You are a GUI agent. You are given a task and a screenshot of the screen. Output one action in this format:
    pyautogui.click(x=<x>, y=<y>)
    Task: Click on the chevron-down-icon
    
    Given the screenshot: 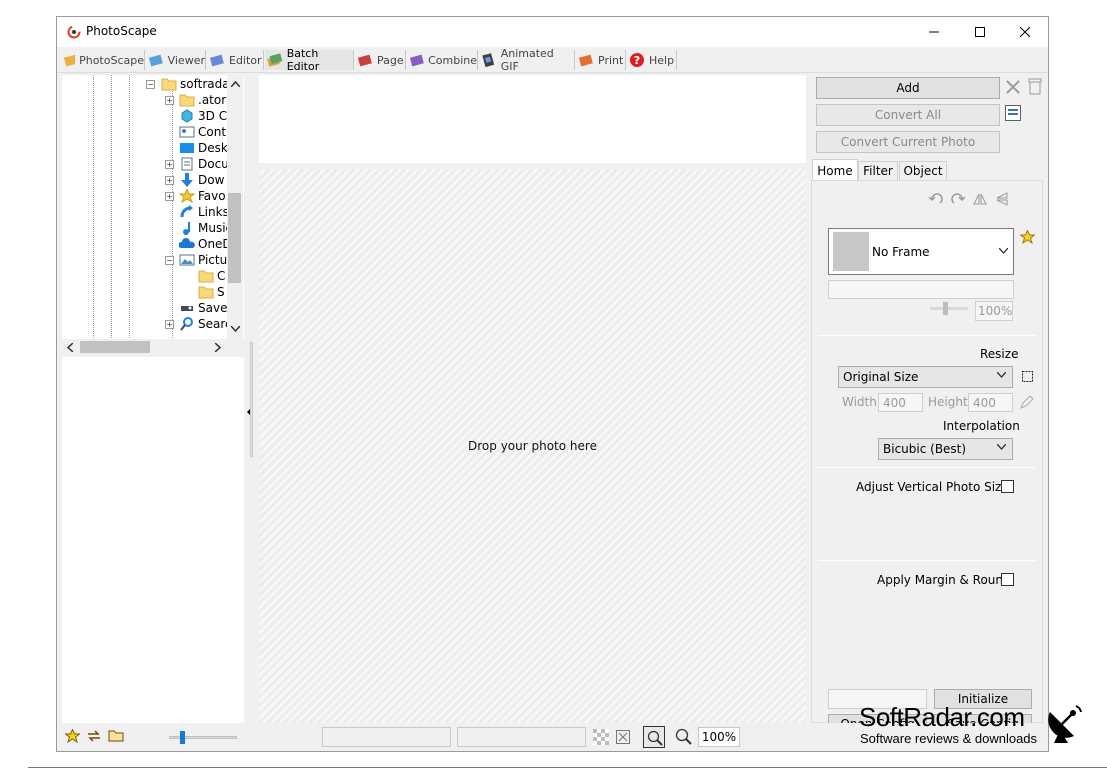 What is the action you would take?
    pyautogui.click(x=1001, y=447)
    